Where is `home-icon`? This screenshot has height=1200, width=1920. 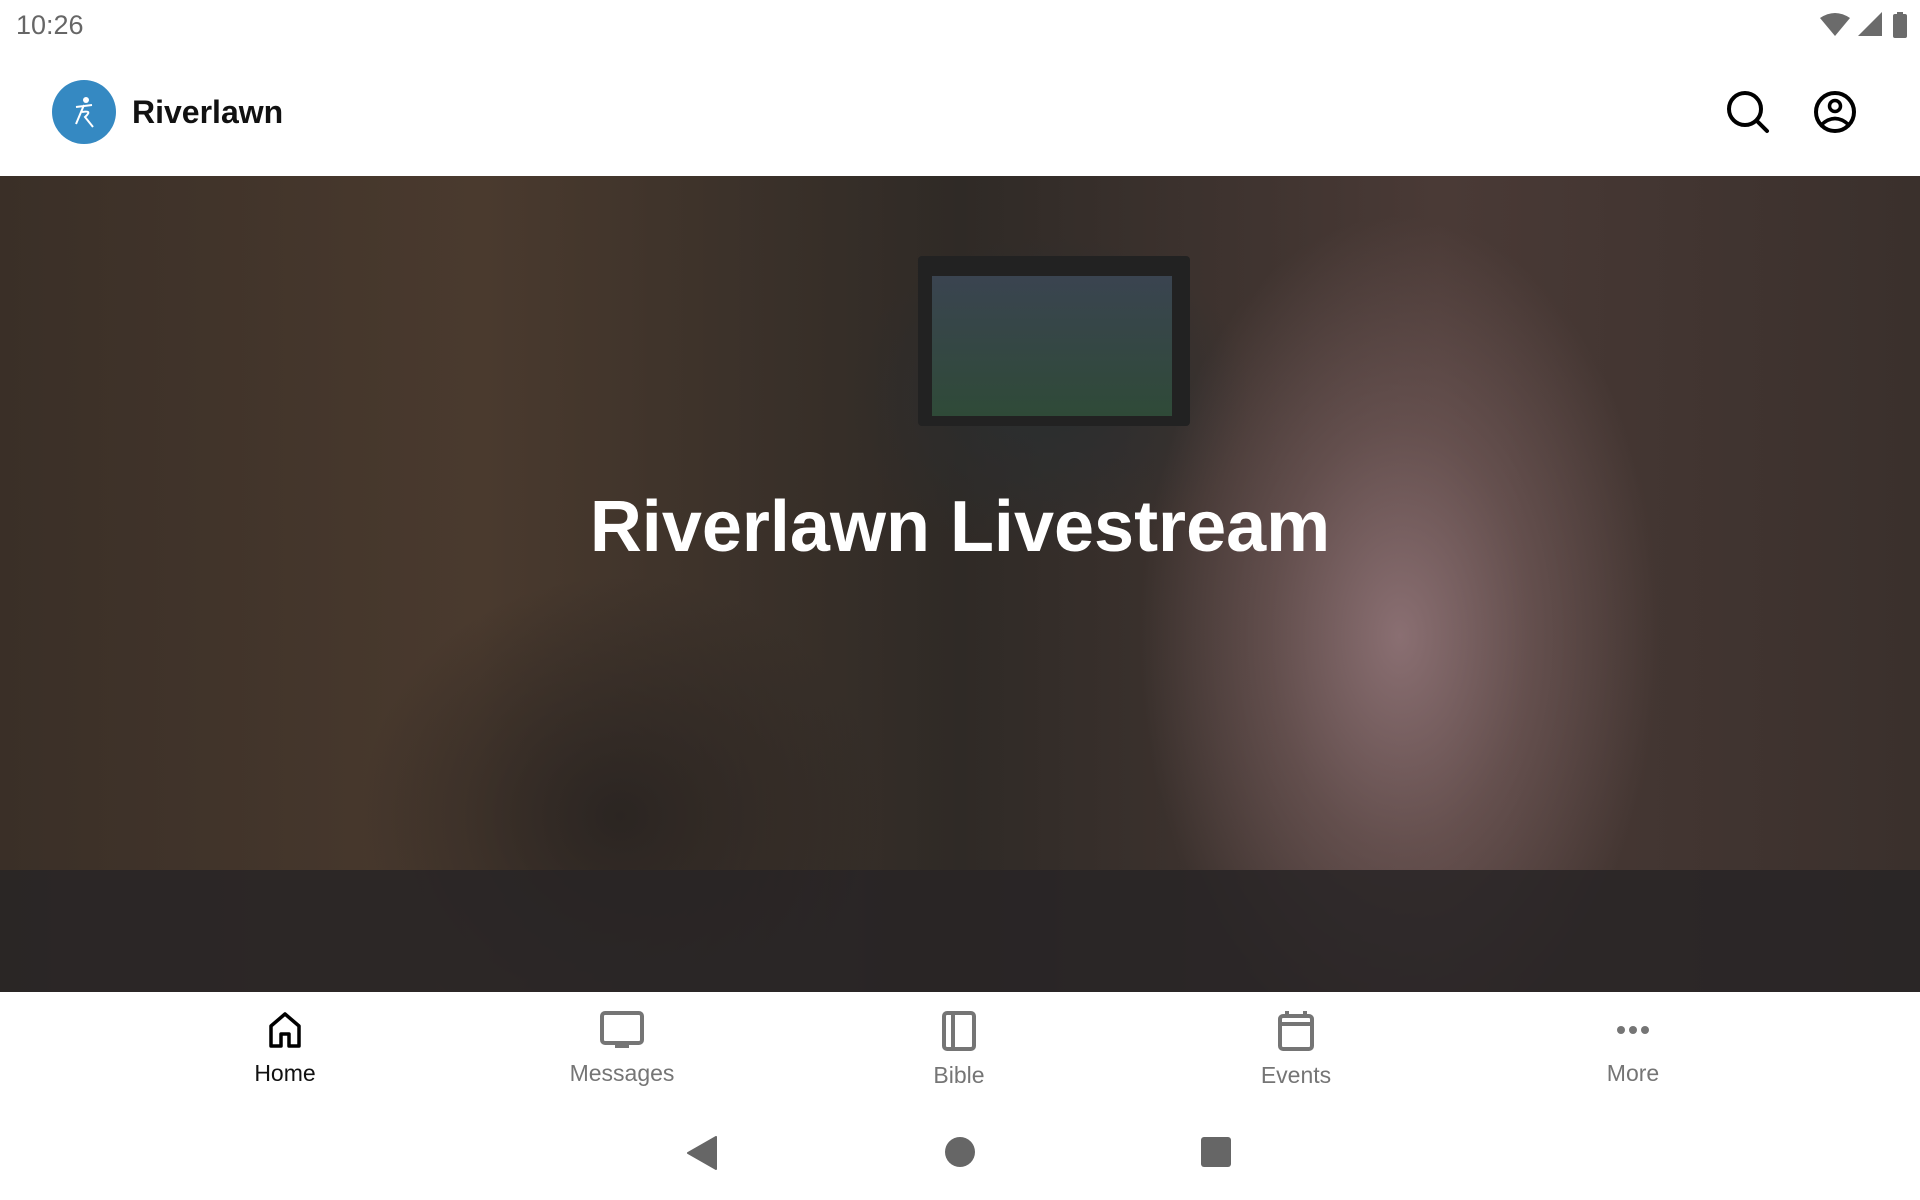
home-icon is located at coordinates (285, 1030).